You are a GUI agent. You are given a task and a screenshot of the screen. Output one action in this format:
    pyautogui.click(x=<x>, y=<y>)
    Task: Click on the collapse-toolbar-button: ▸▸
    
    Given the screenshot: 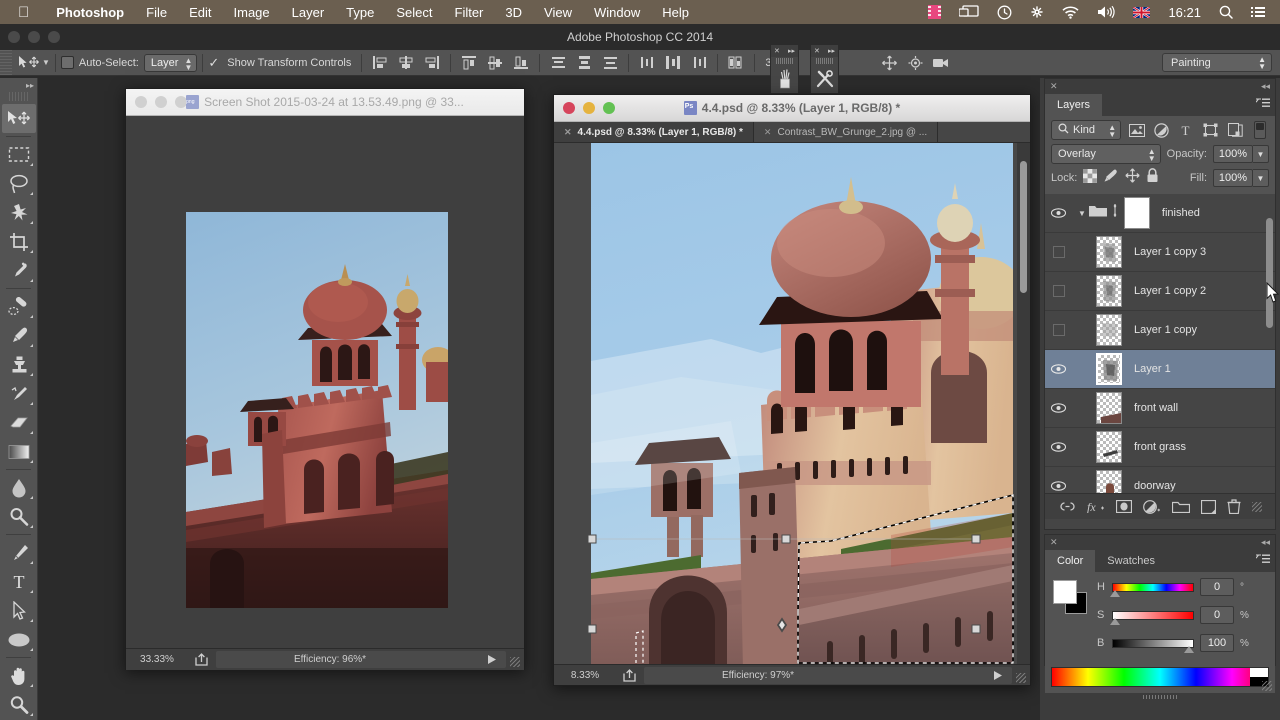 What is the action you would take?
    pyautogui.click(x=18, y=85)
    